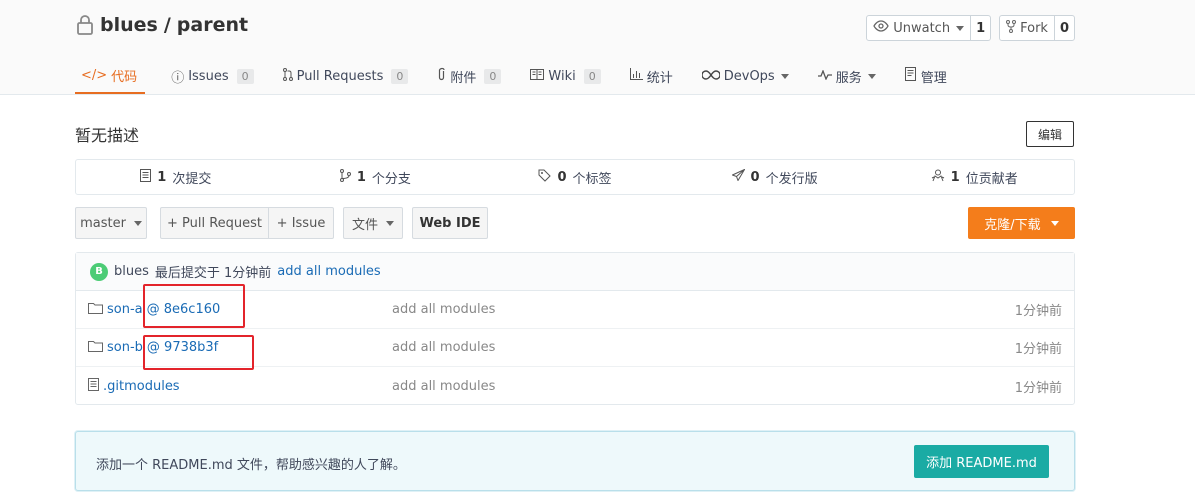 This screenshot has height=492, width=1195. Describe the element at coordinates (974, 177) in the screenshot. I see `stat-contributors: 1 位贡献者` at that location.